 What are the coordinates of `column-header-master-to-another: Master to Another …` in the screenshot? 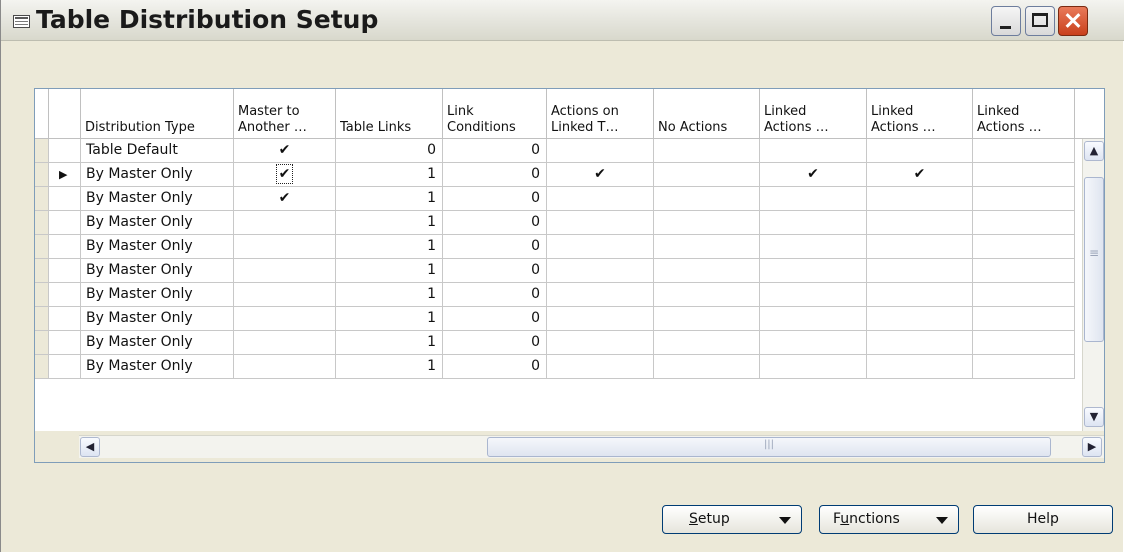 It's located at (285, 114).